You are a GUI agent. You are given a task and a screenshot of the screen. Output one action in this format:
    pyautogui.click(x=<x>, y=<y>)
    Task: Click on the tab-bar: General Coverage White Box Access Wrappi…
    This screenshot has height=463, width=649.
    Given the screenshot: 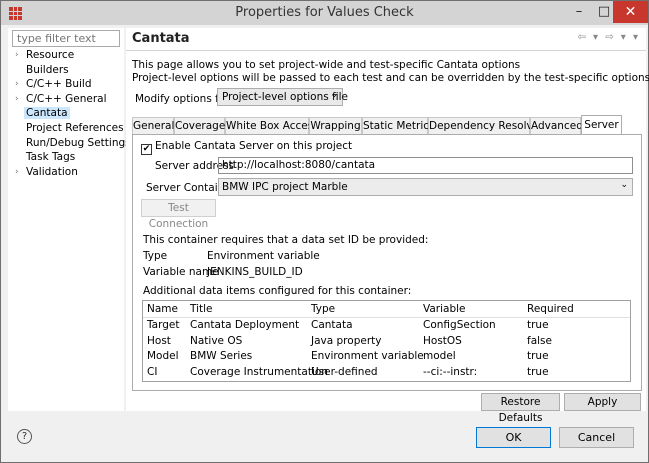 What is the action you would take?
    pyautogui.click(x=387, y=125)
    